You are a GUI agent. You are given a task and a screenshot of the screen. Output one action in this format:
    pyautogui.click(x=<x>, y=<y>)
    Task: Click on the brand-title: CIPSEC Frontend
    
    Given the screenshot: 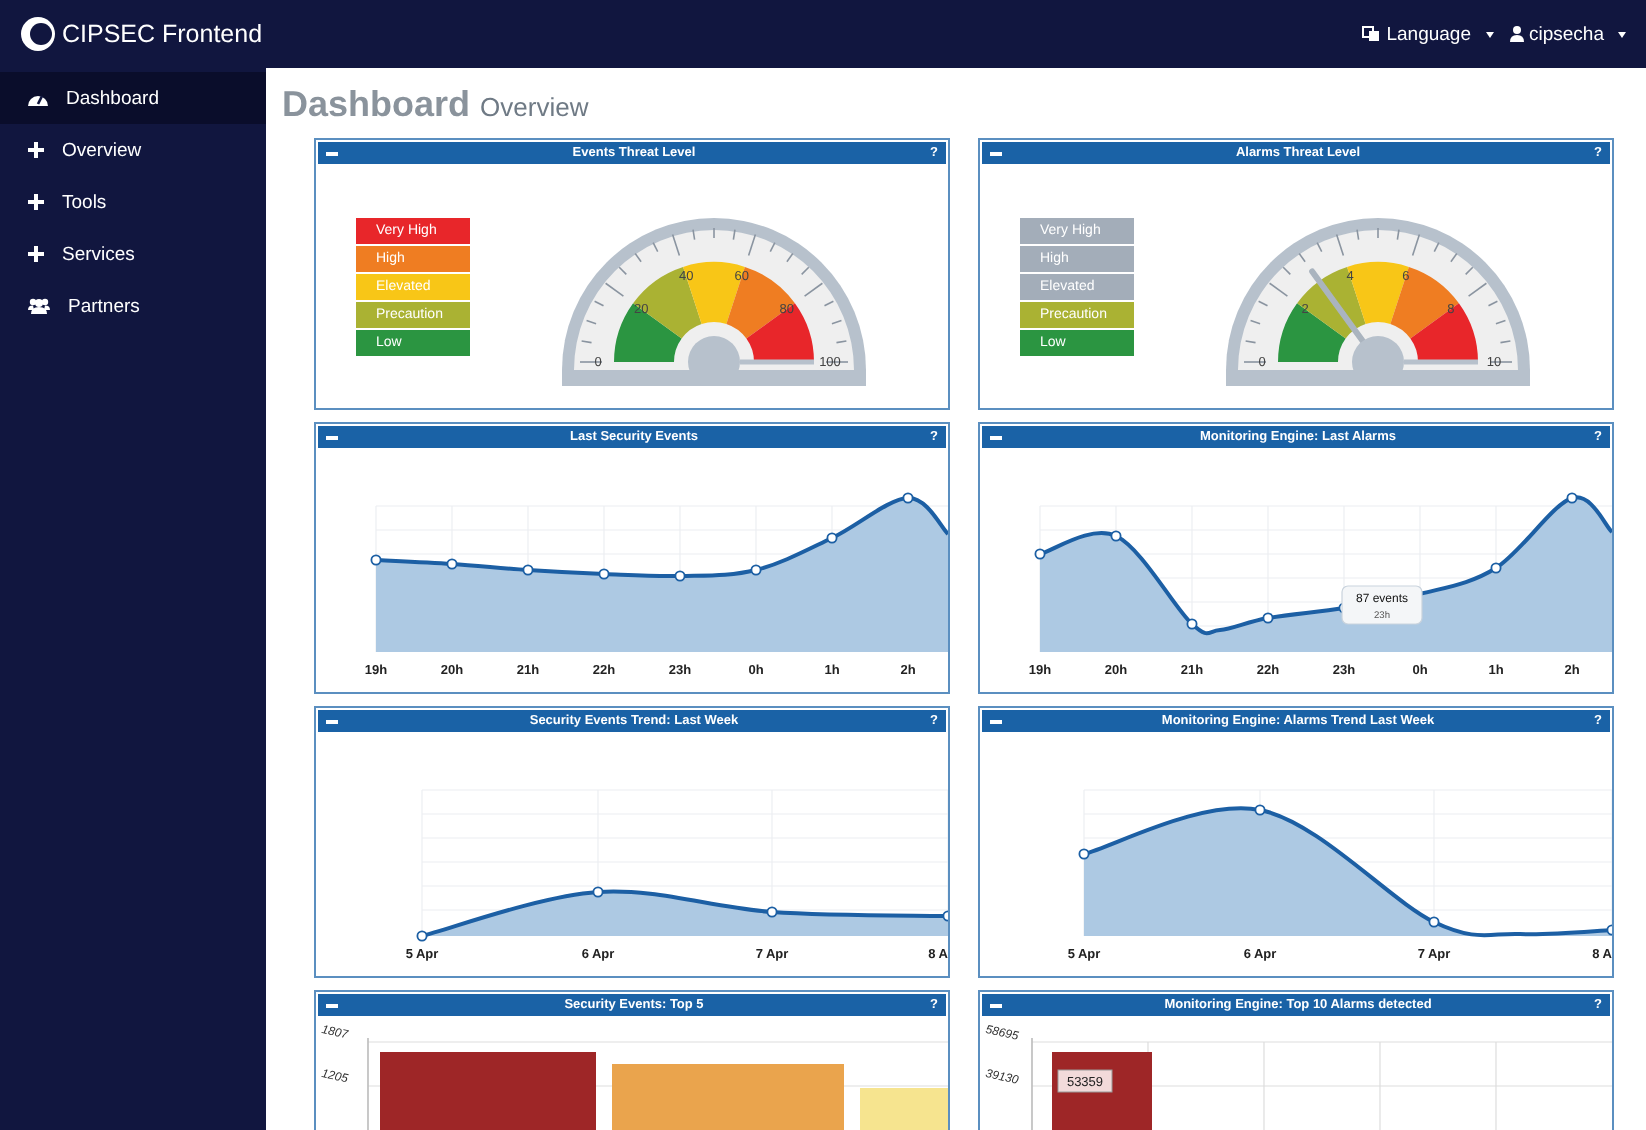 What is the action you would take?
    pyautogui.click(x=162, y=34)
    